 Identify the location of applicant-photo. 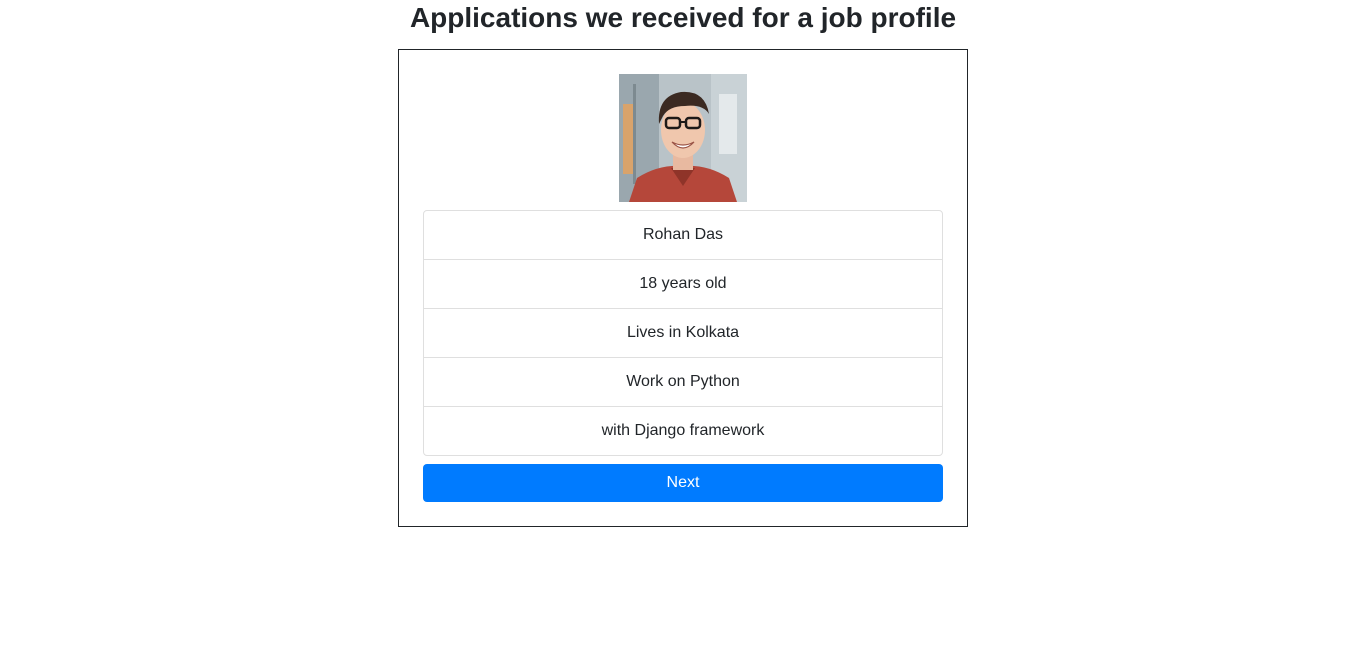
(683, 138).